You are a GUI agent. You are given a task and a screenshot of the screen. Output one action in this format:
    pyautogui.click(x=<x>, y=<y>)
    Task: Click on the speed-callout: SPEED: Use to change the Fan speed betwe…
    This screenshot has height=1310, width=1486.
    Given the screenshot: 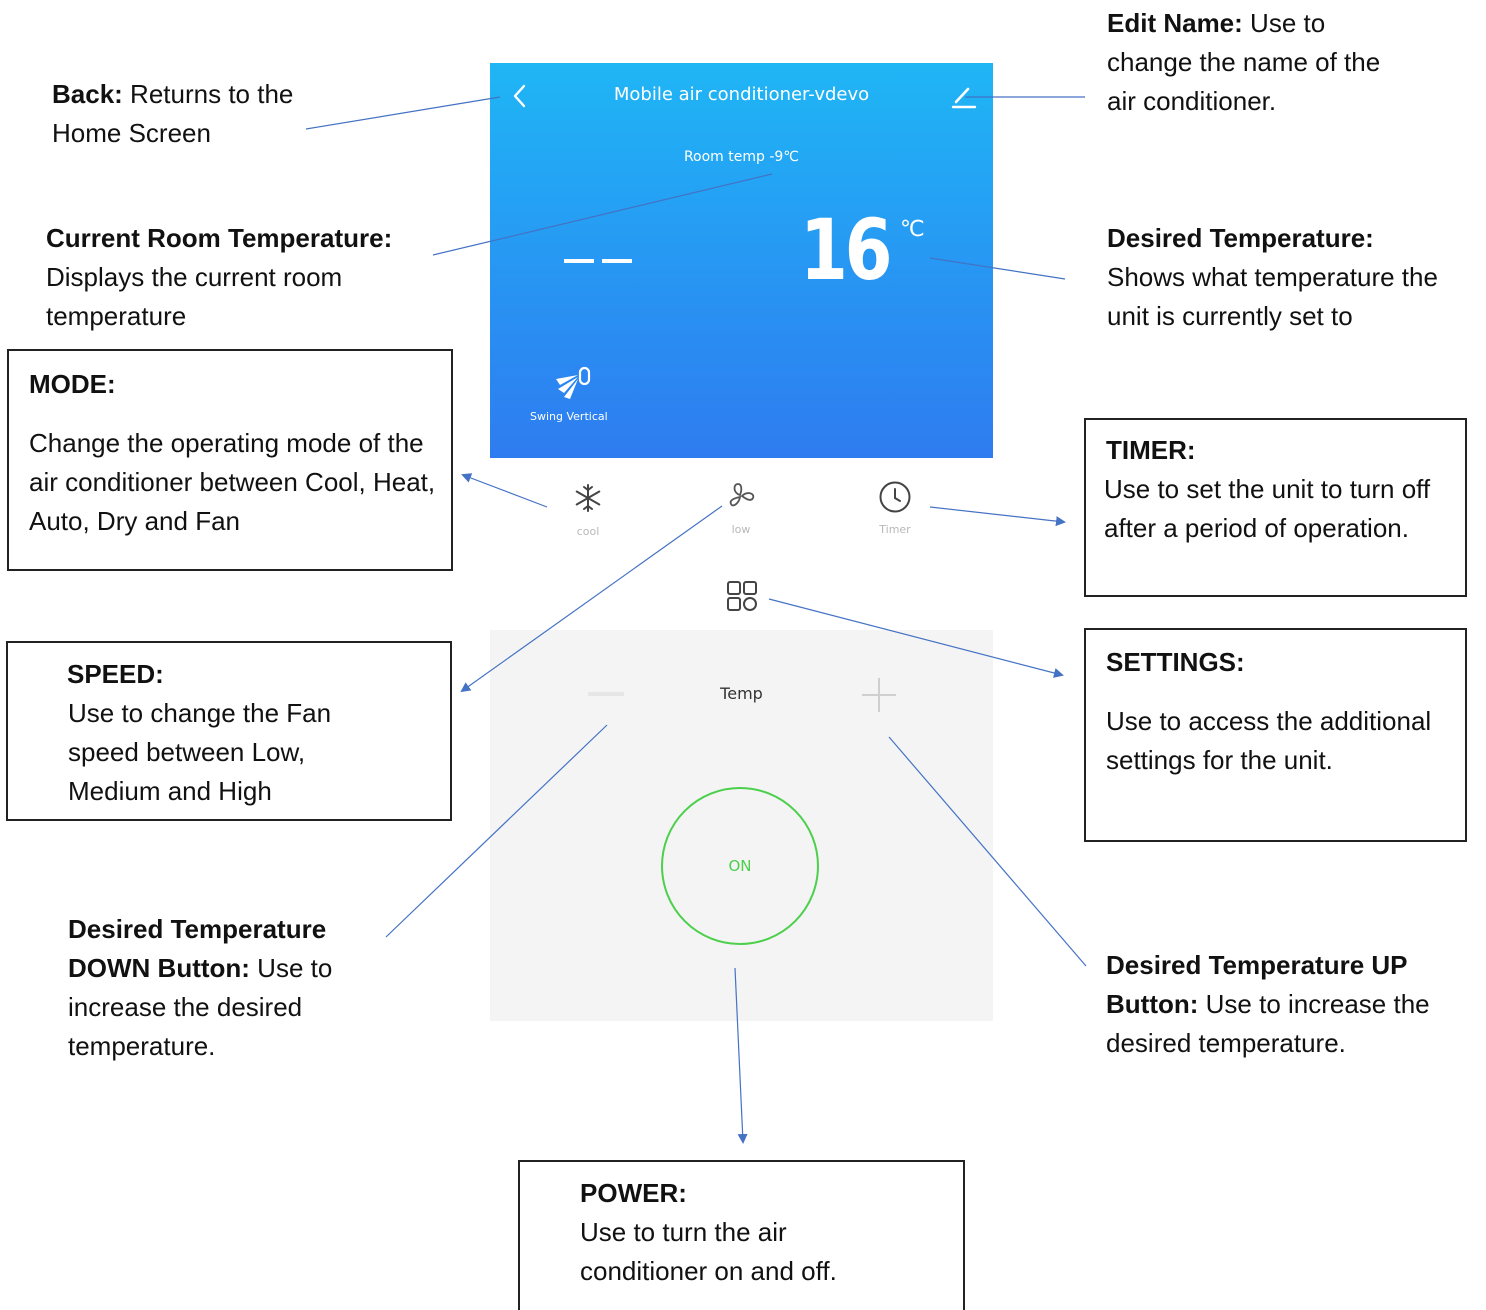 What is the action you would take?
    pyautogui.click(x=229, y=731)
    